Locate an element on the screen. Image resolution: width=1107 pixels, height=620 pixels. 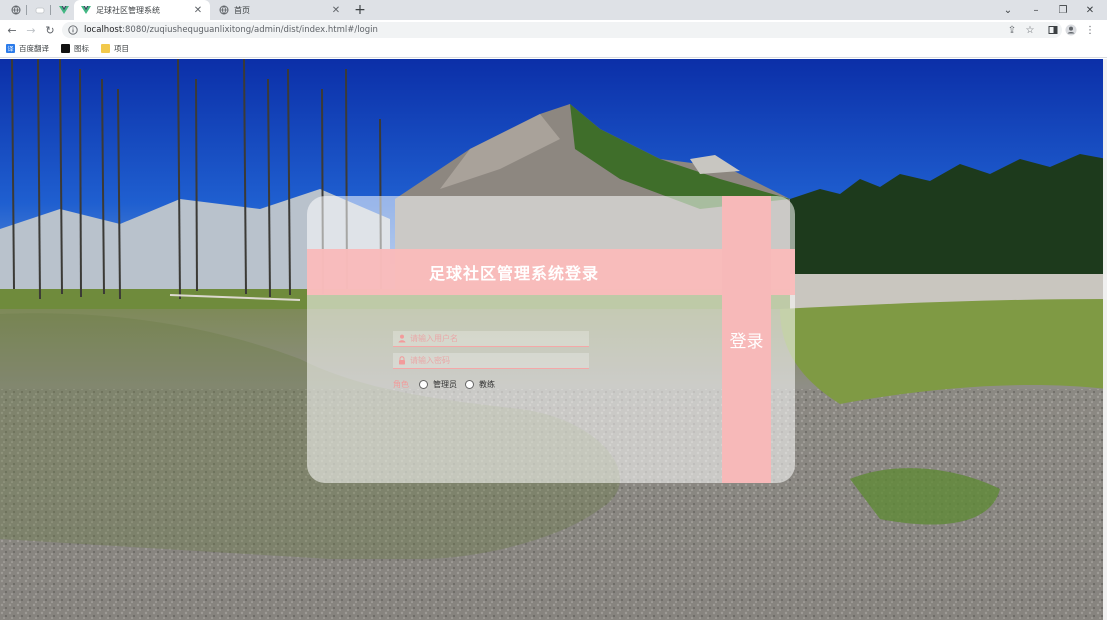
menu-kebab-icon: ⋮ is located at coordinates (1090, 30).